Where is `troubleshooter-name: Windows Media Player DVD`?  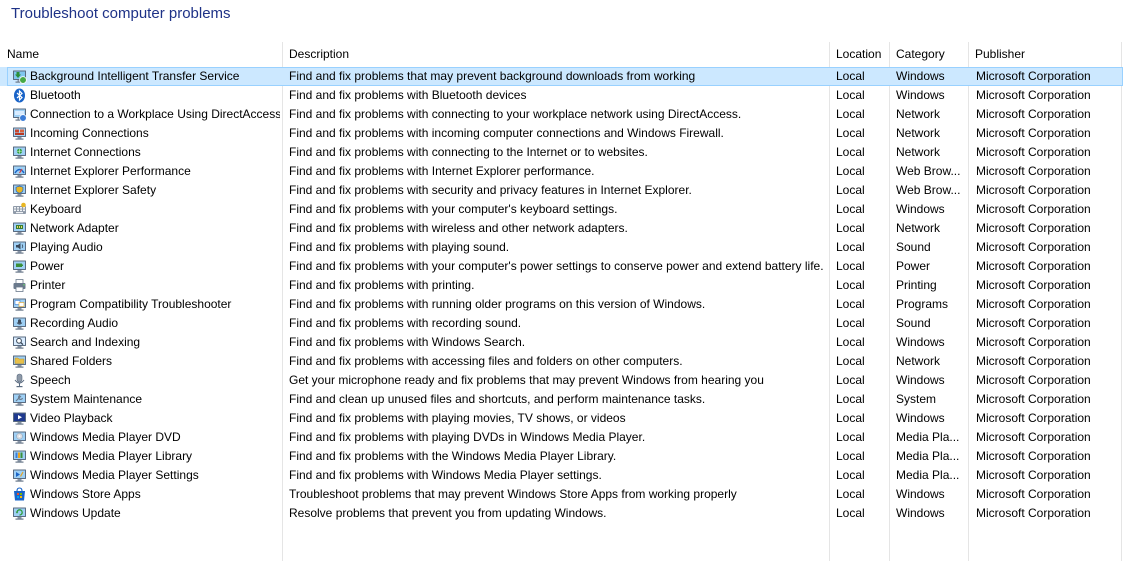
troubleshooter-name: Windows Media Player DVD is located at coordinates (105, 437).